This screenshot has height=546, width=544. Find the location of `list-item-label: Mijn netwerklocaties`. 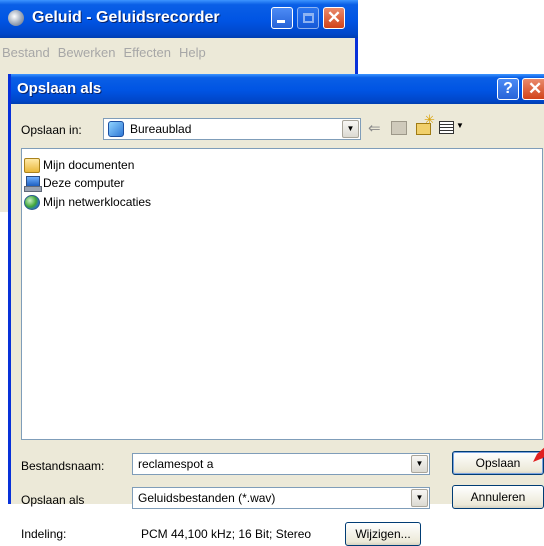

list-item-label: Mijn netwerklocaties is located at coordinates (97, 202).